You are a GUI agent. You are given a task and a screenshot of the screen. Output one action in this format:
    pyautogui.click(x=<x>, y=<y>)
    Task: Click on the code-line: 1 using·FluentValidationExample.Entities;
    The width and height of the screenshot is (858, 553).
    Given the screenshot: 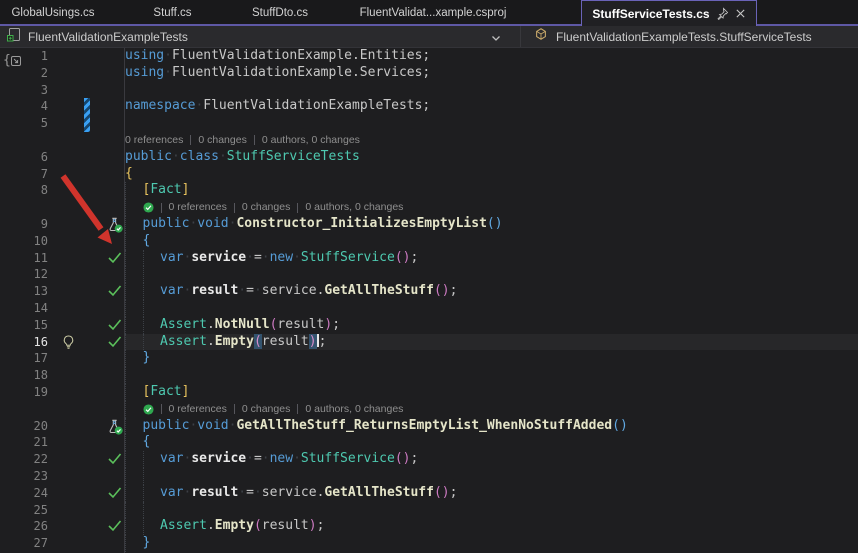 What is the action you would take?
    pyautogui.click(x=429, y=56)
    